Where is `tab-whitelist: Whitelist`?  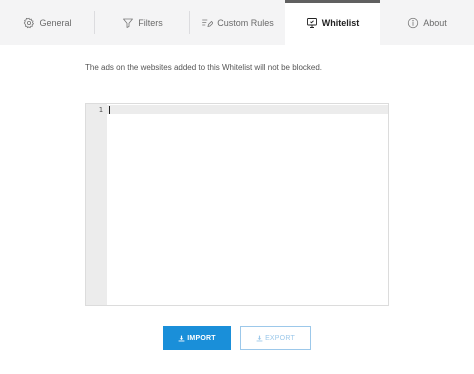
tab-whitelist: Whitelist is located at coordinates (332, 22).